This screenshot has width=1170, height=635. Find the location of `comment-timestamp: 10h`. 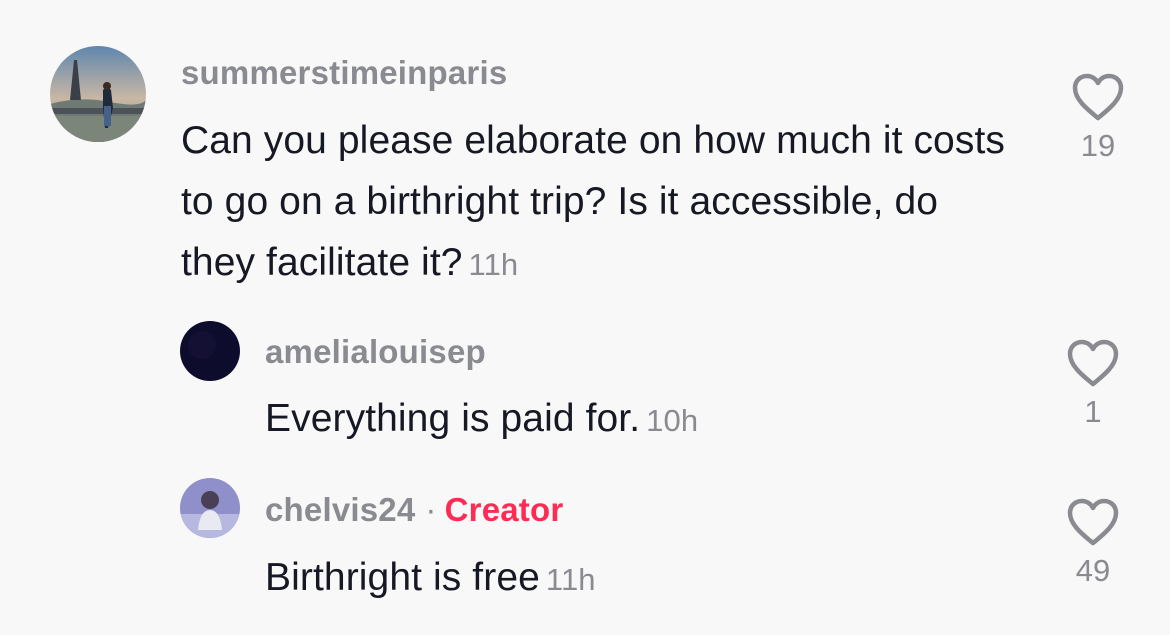

comment-timestamp: 10h is located at coordinates (672, 420).